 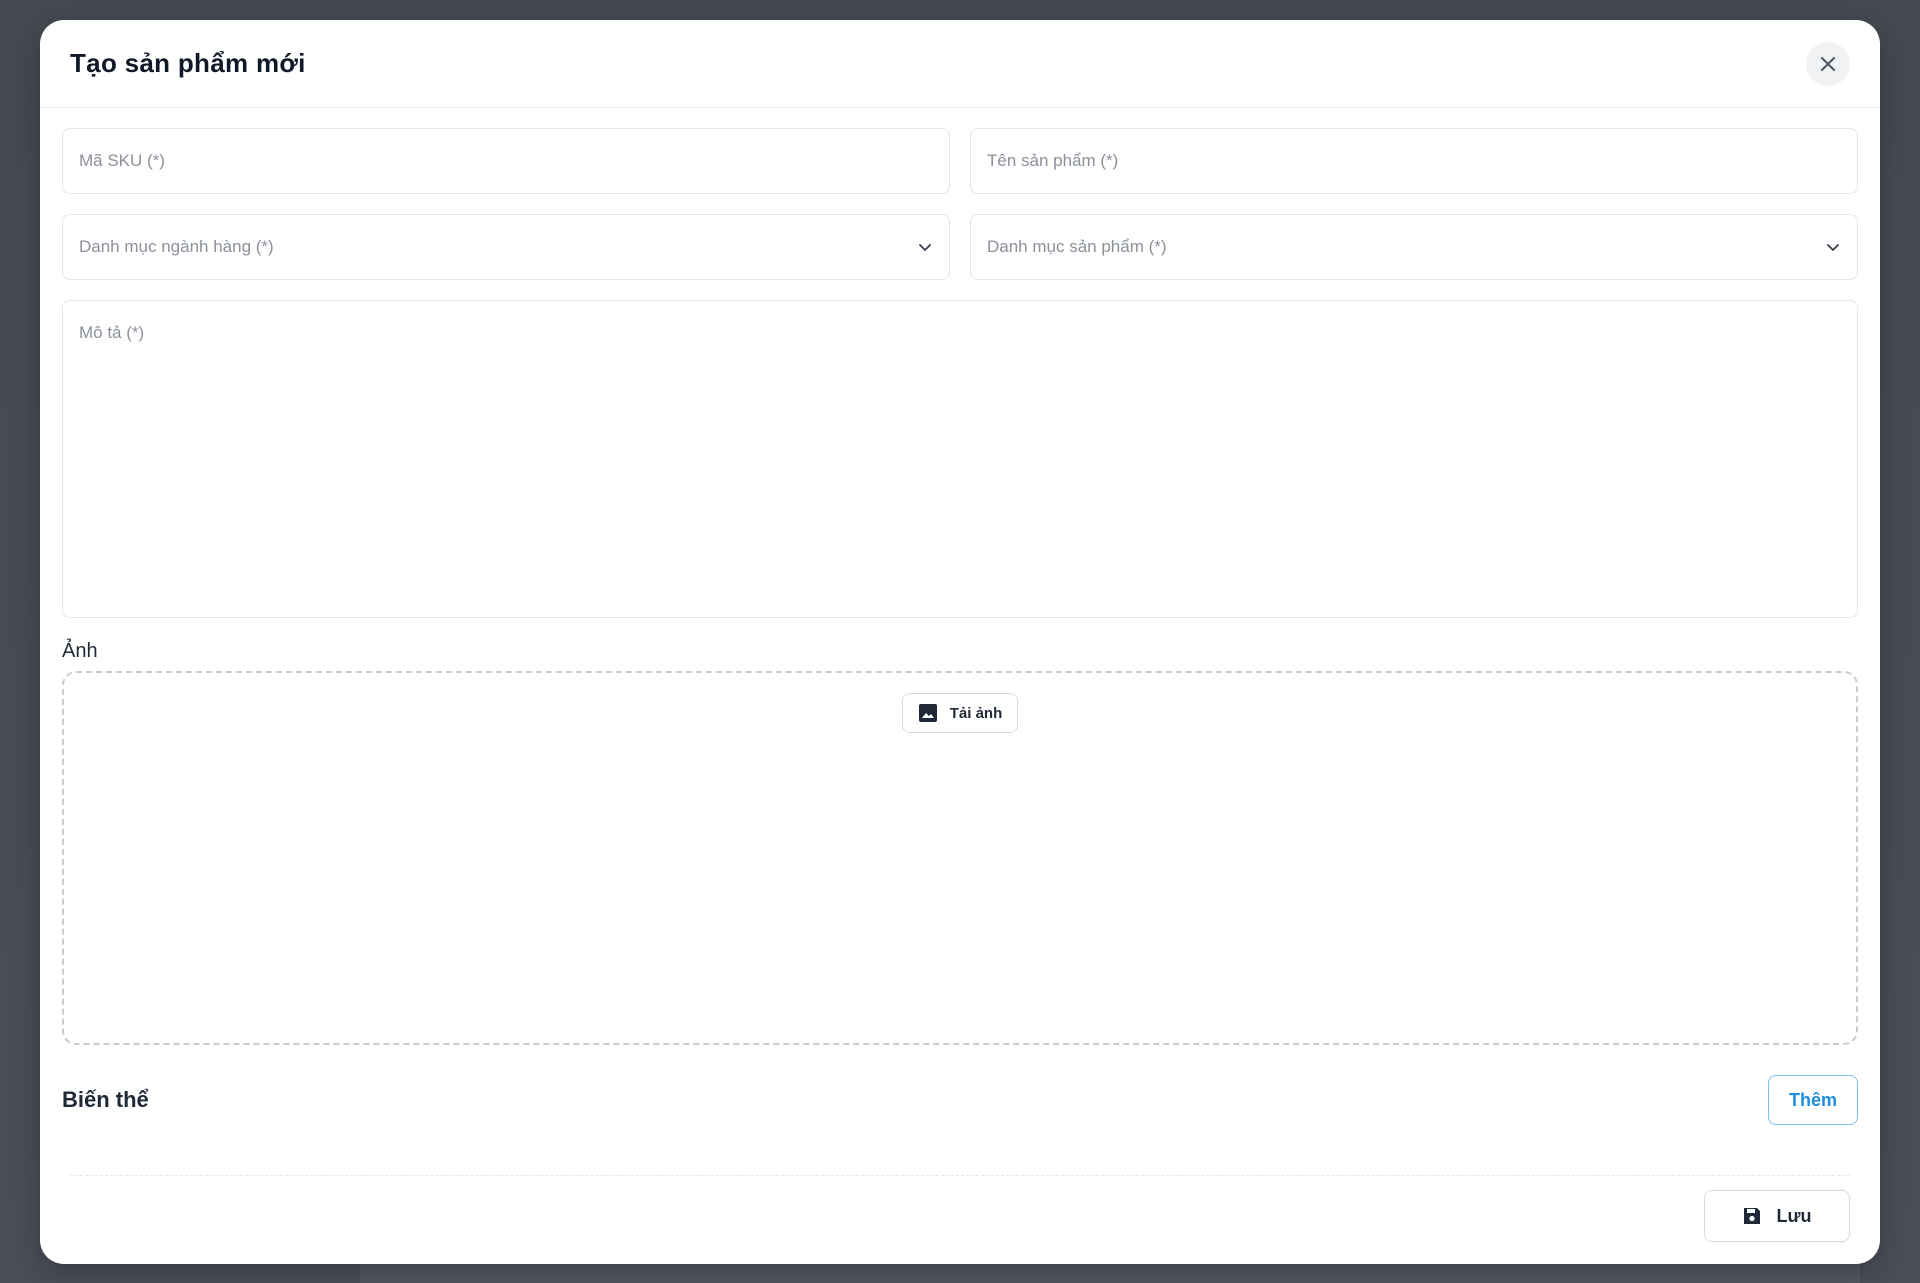 I want to click on product-name-input, so click(x=1414, y=161).